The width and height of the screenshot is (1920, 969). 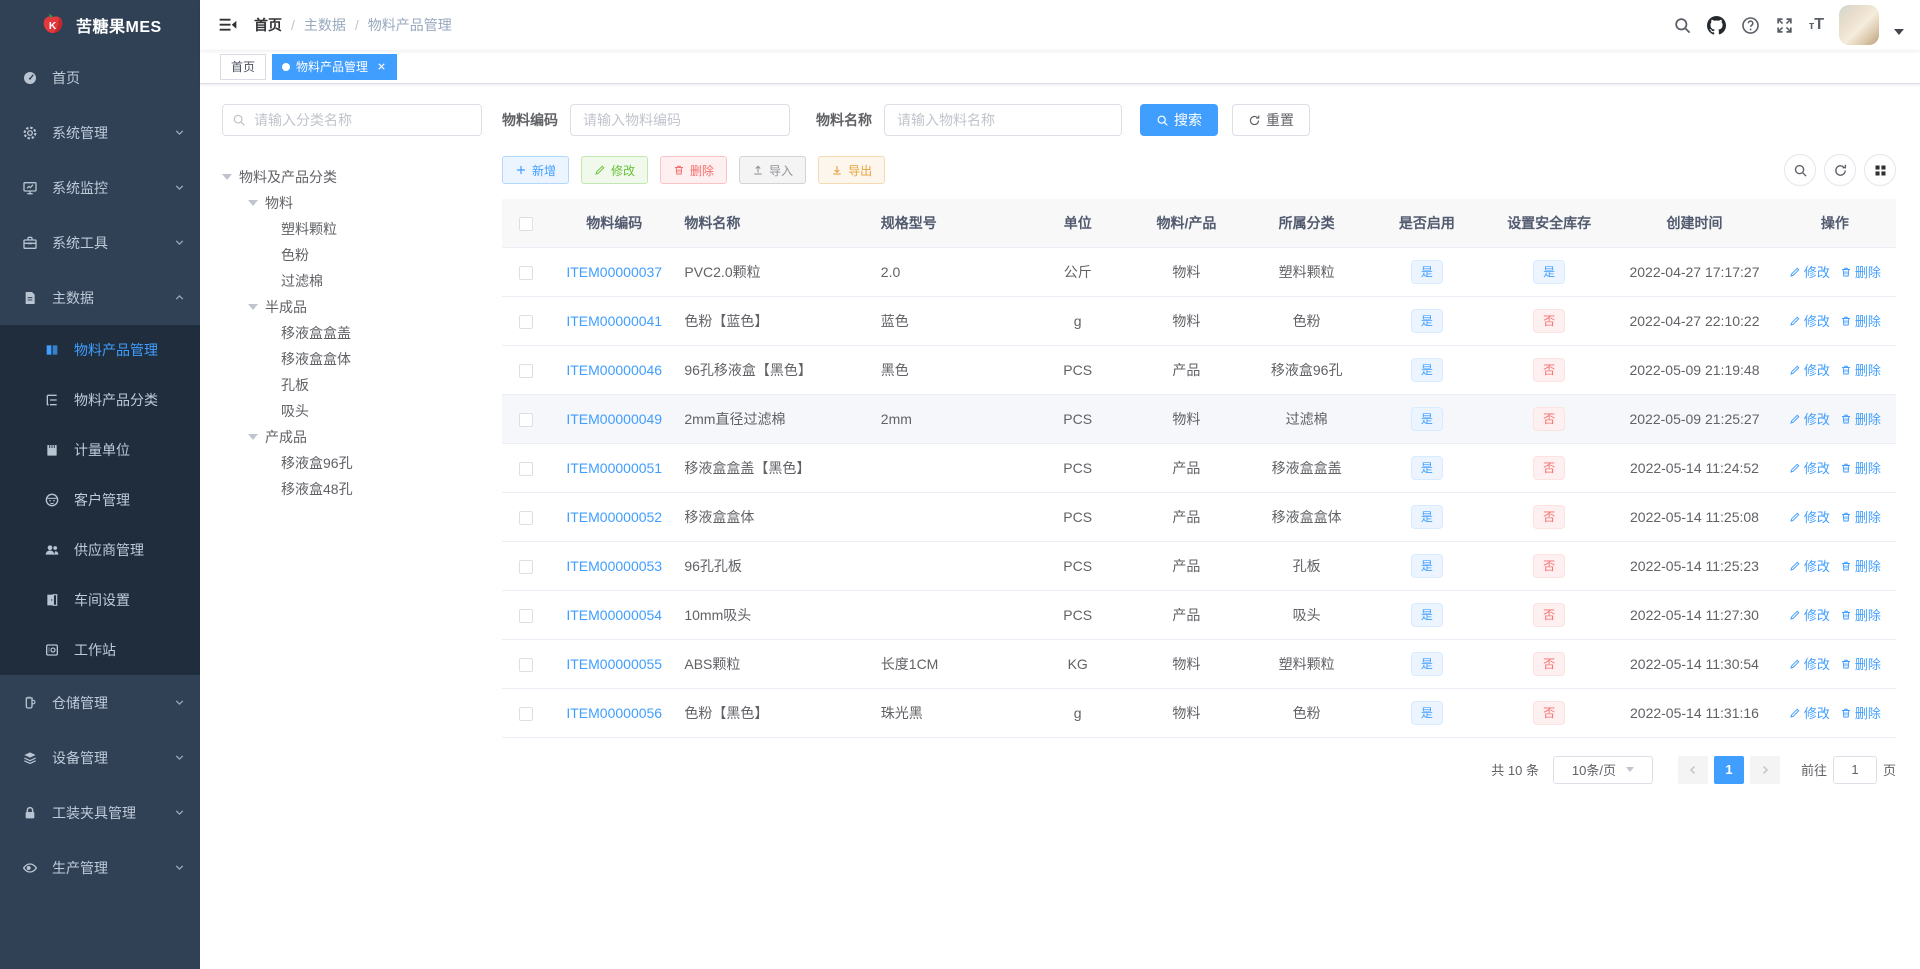 What do you see at coordinates (352, 255) in the screenshot?
I see `tree-node-leaf: 色粉` at bounding box center [352, 255].